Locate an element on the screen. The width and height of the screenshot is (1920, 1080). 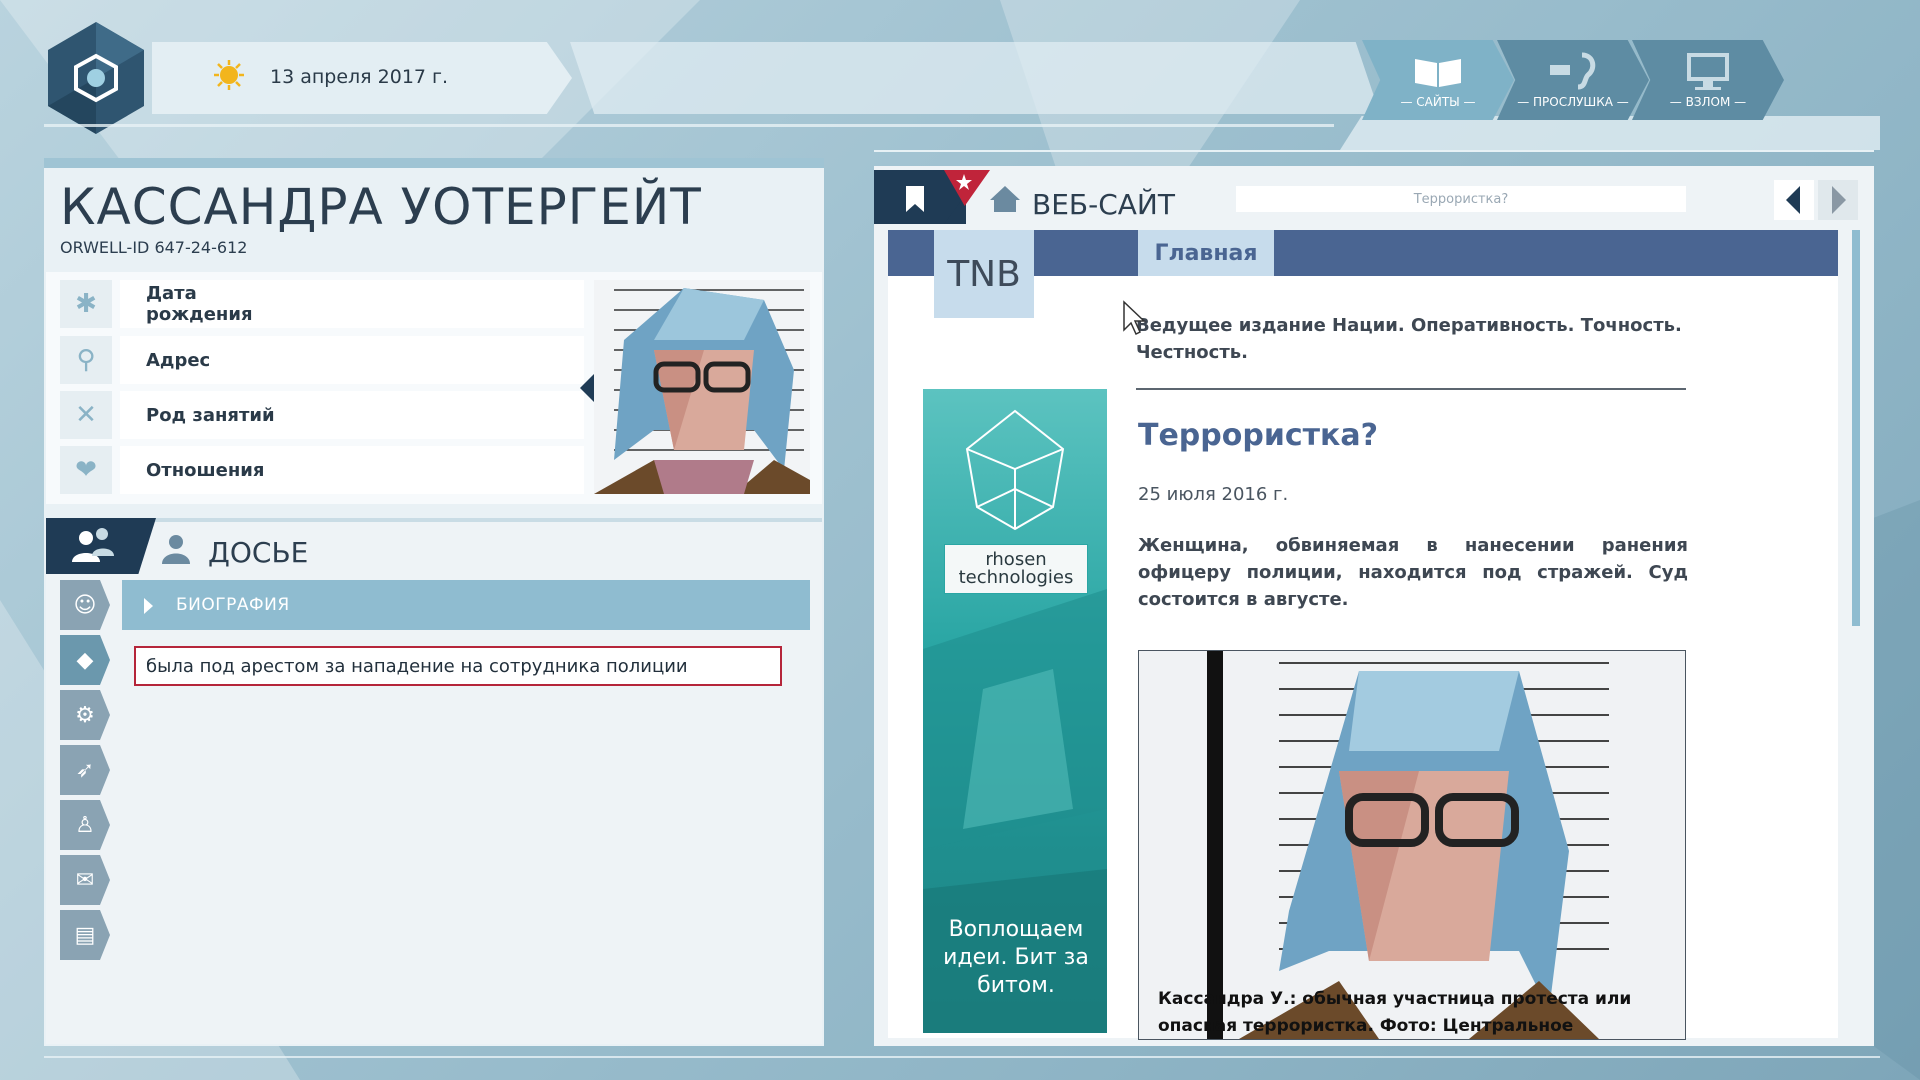
field-relations: ❤ Отношения is located at coordinates (322, 470).